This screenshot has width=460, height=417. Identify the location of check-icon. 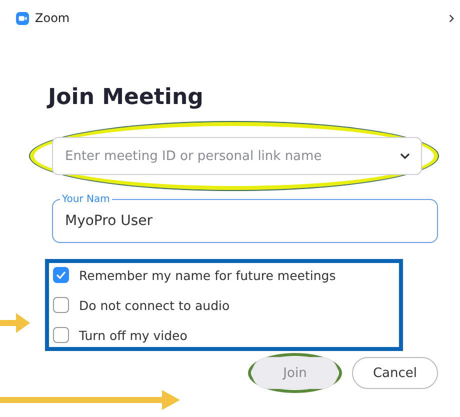
(61, 275).